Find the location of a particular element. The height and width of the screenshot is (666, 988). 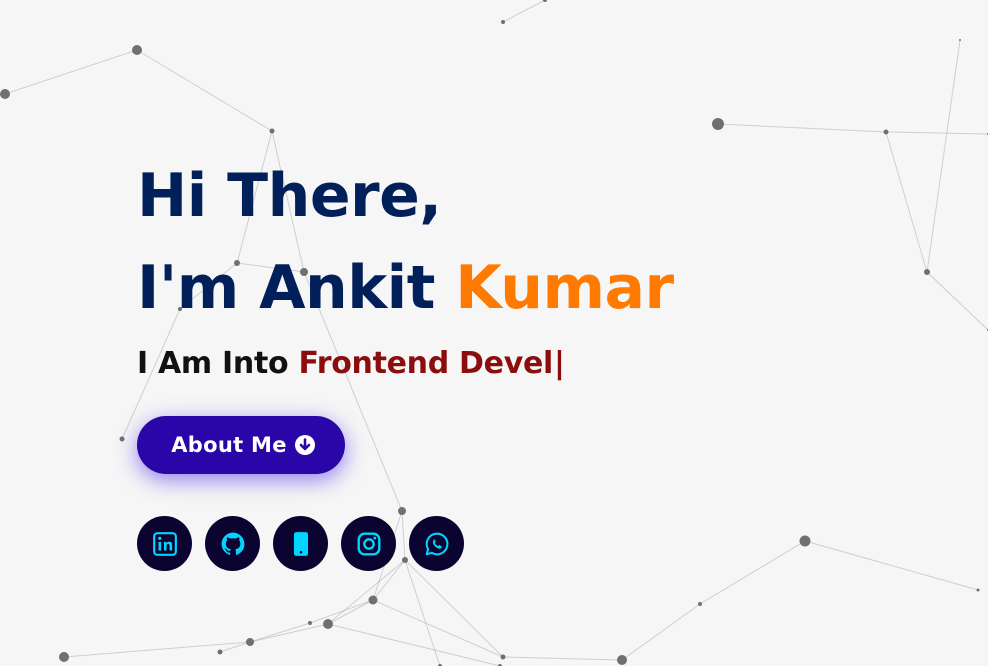

social-links is located at coordinates (300, 543).